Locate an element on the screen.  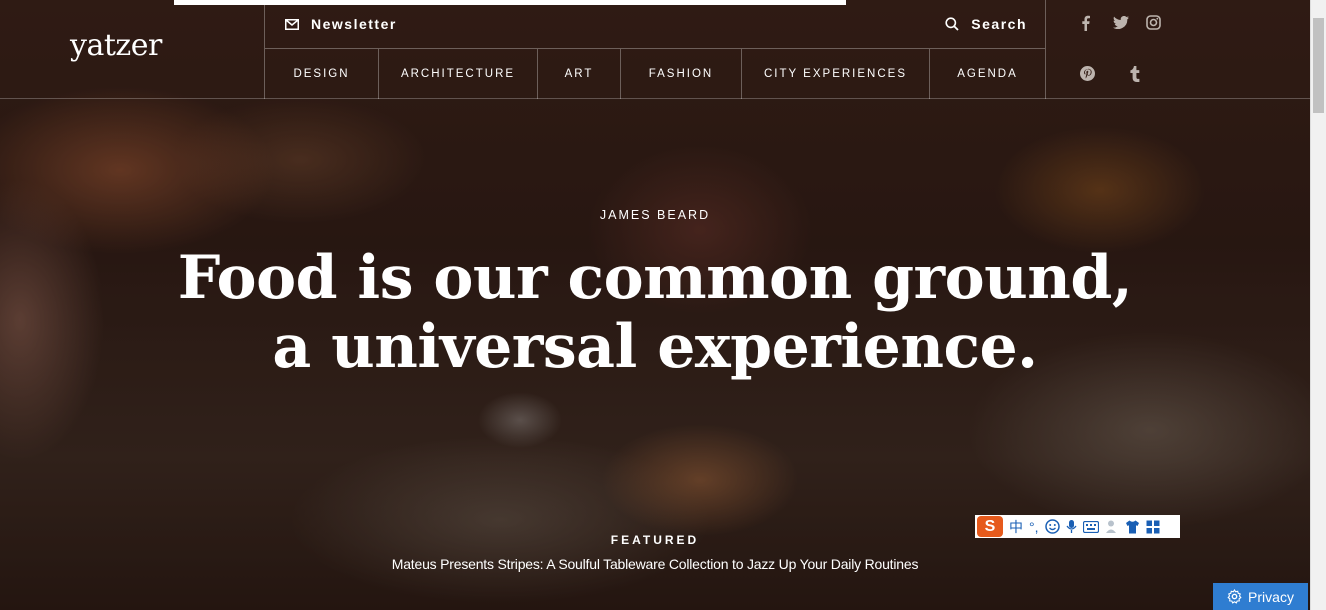
ime-punctuation-toggle: °, is located at coordinates (1034, 527).